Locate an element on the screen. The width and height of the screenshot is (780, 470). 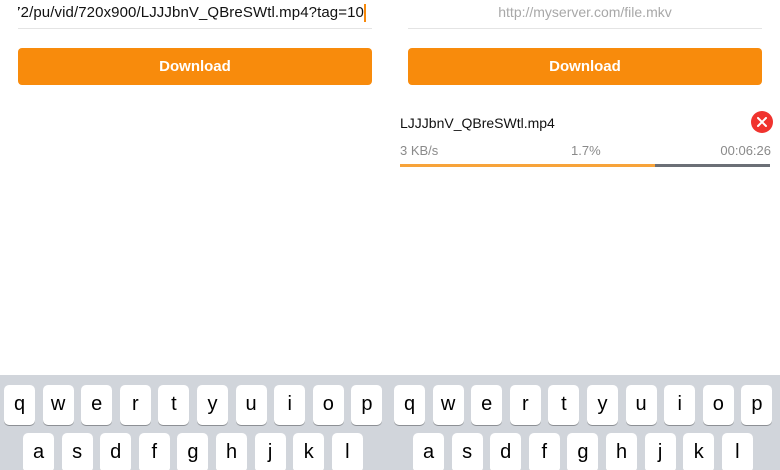
url-input: http://myserver.com/file.mkv is located at coordinates (585, 14).